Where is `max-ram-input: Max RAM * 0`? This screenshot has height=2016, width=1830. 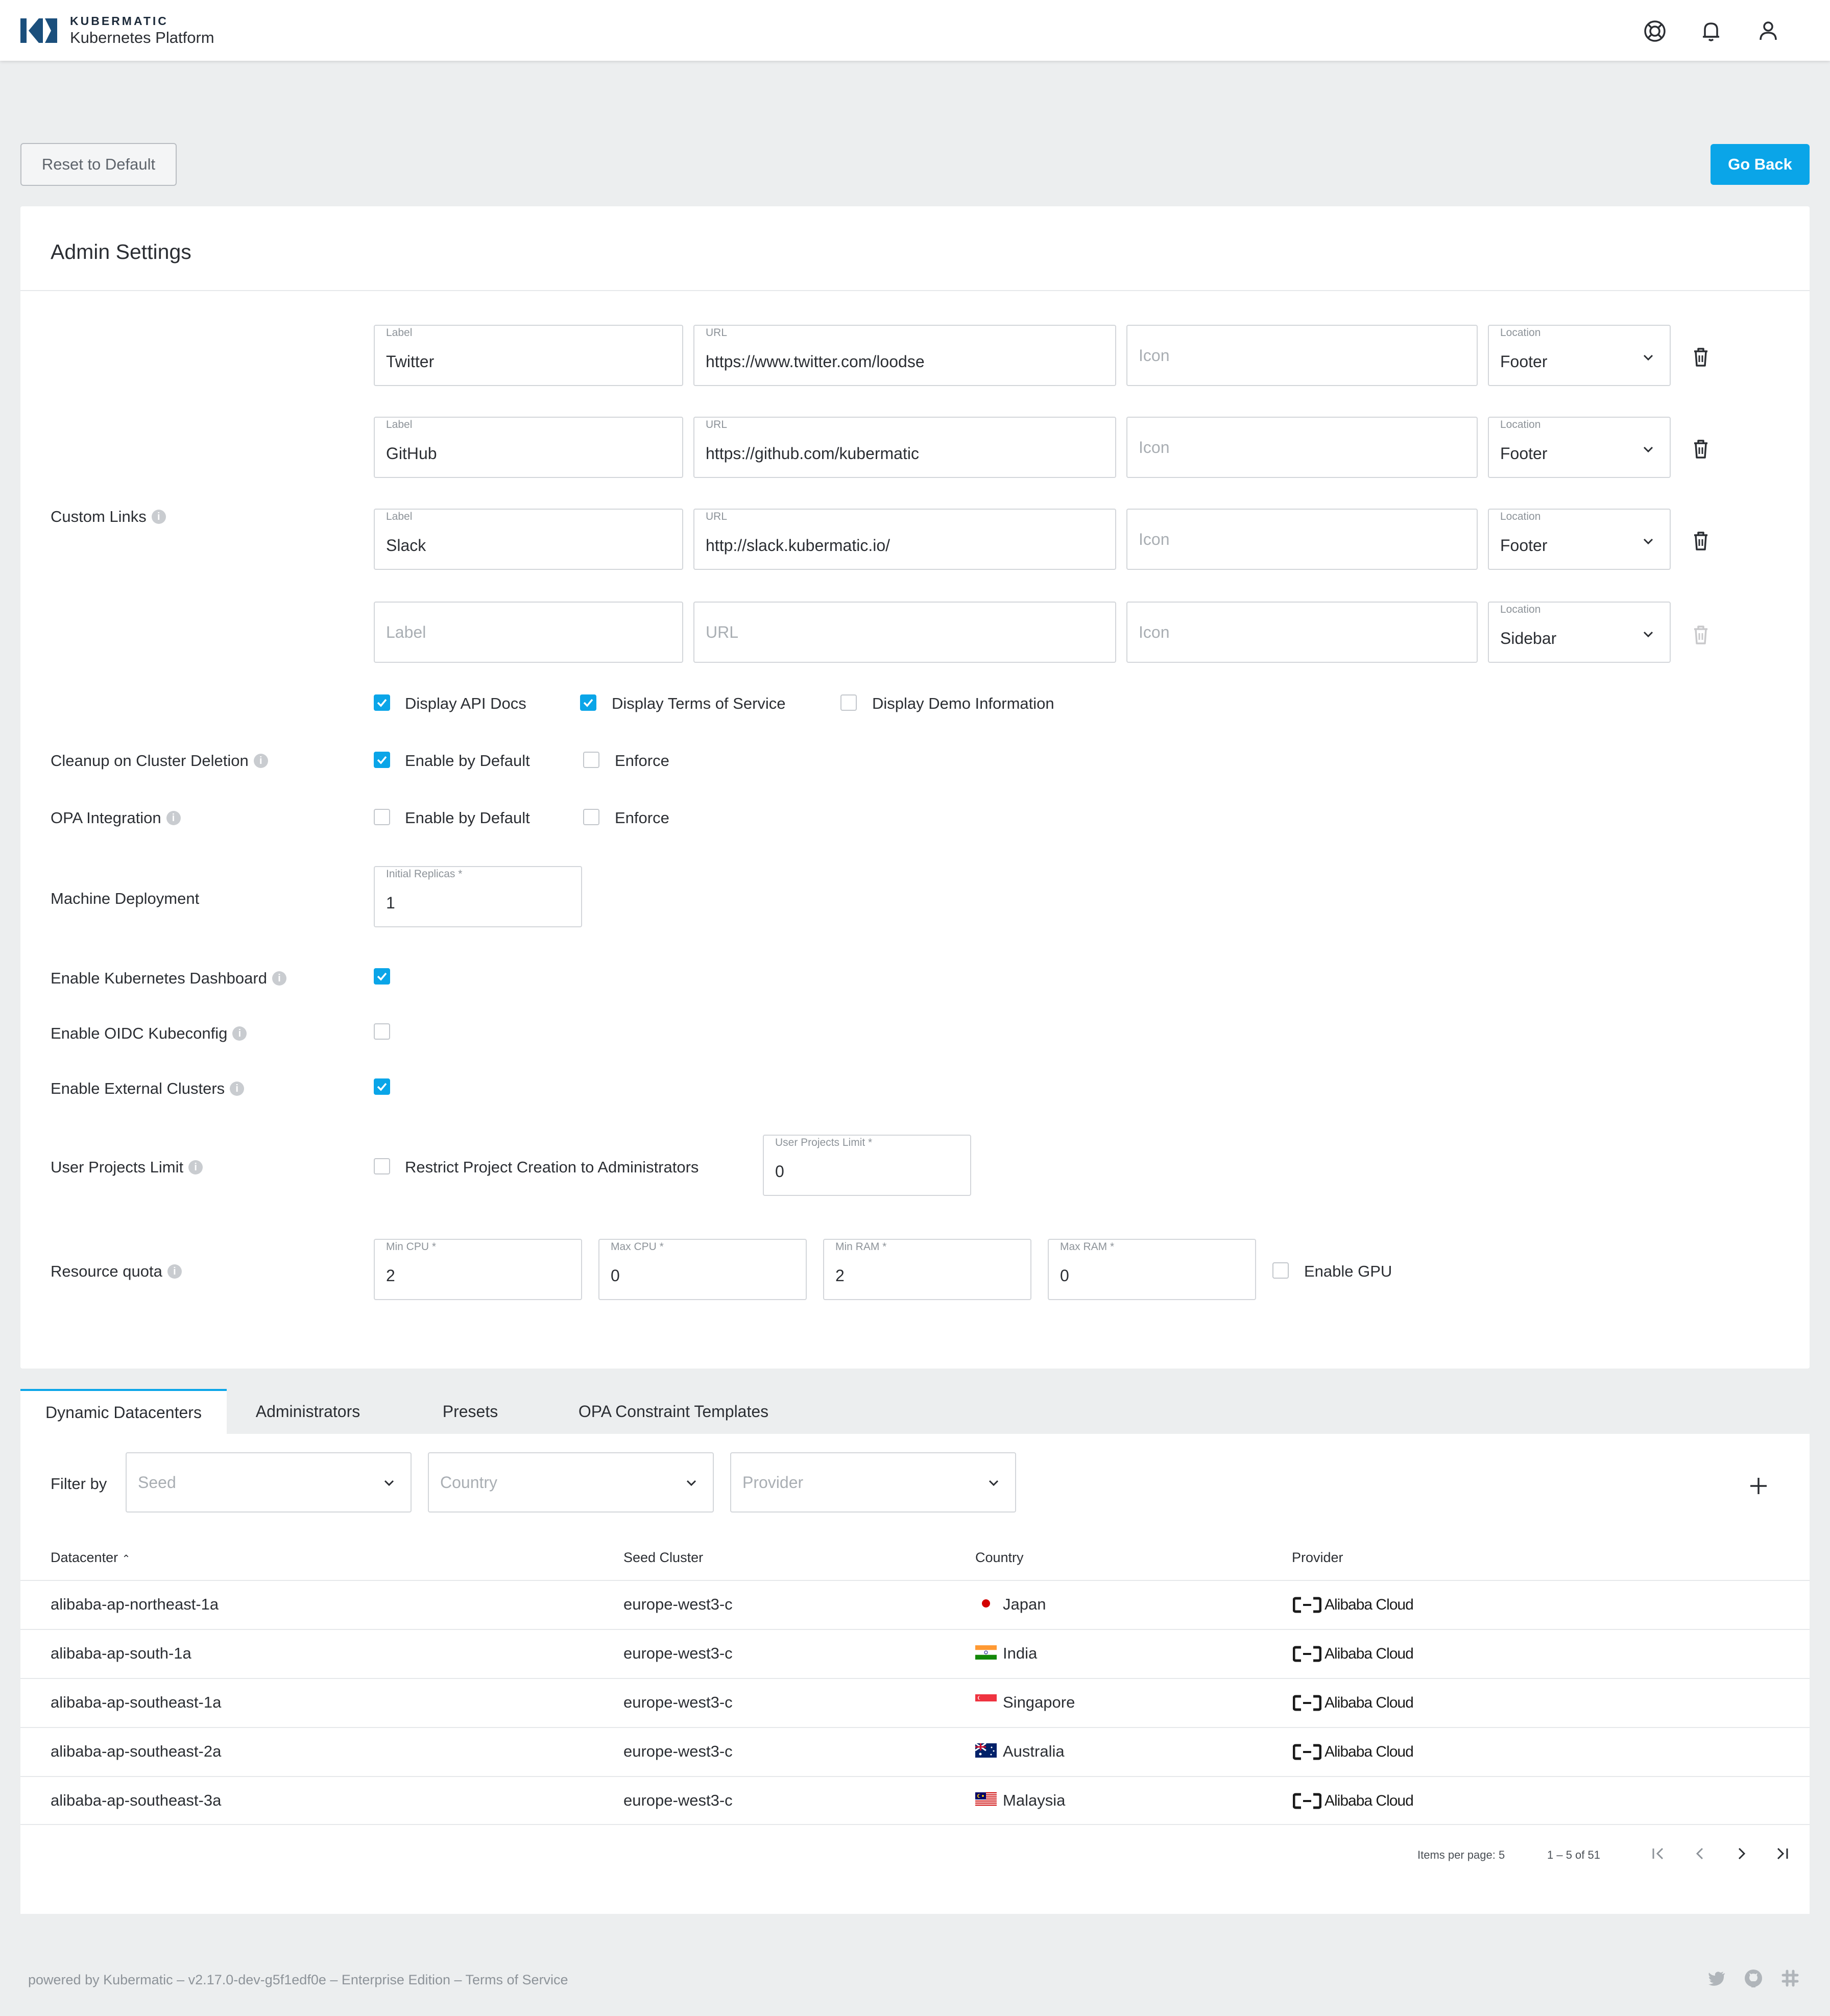 max-ram-input: Max RAM * 0 is located at coordinates (1152, 1269).